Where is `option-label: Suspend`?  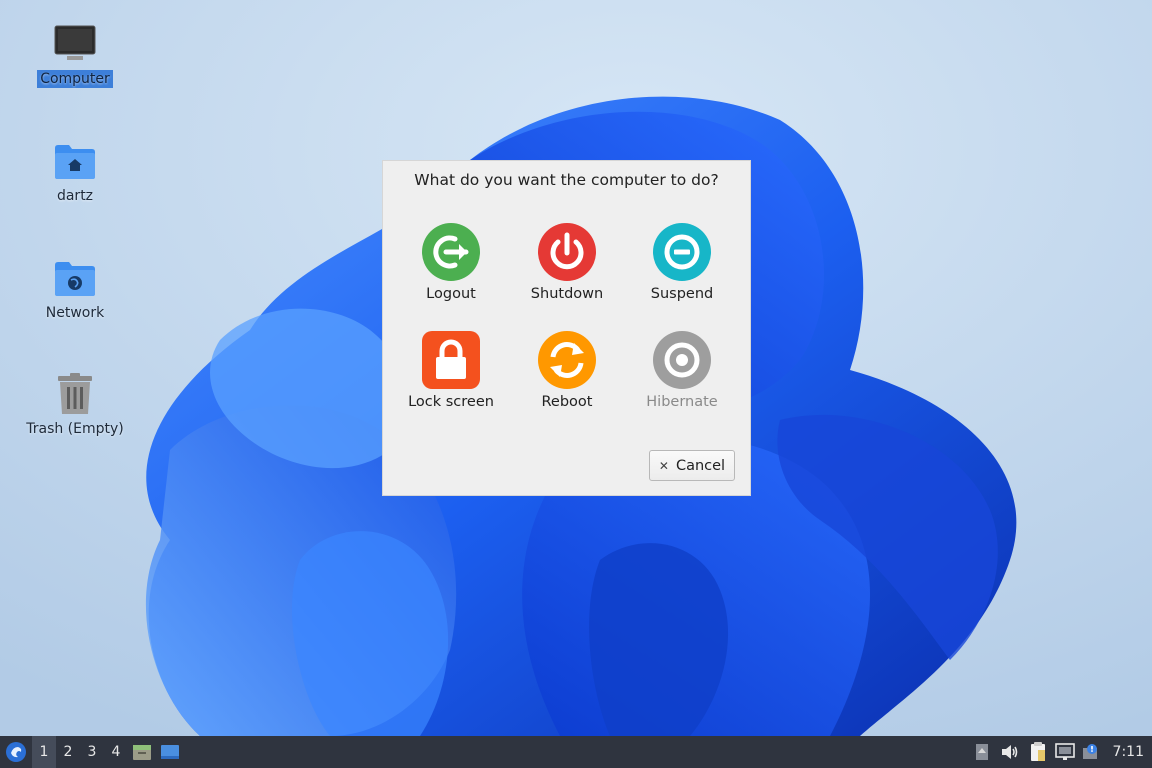 option-label: Suspend is located at coordinates (682, 294).